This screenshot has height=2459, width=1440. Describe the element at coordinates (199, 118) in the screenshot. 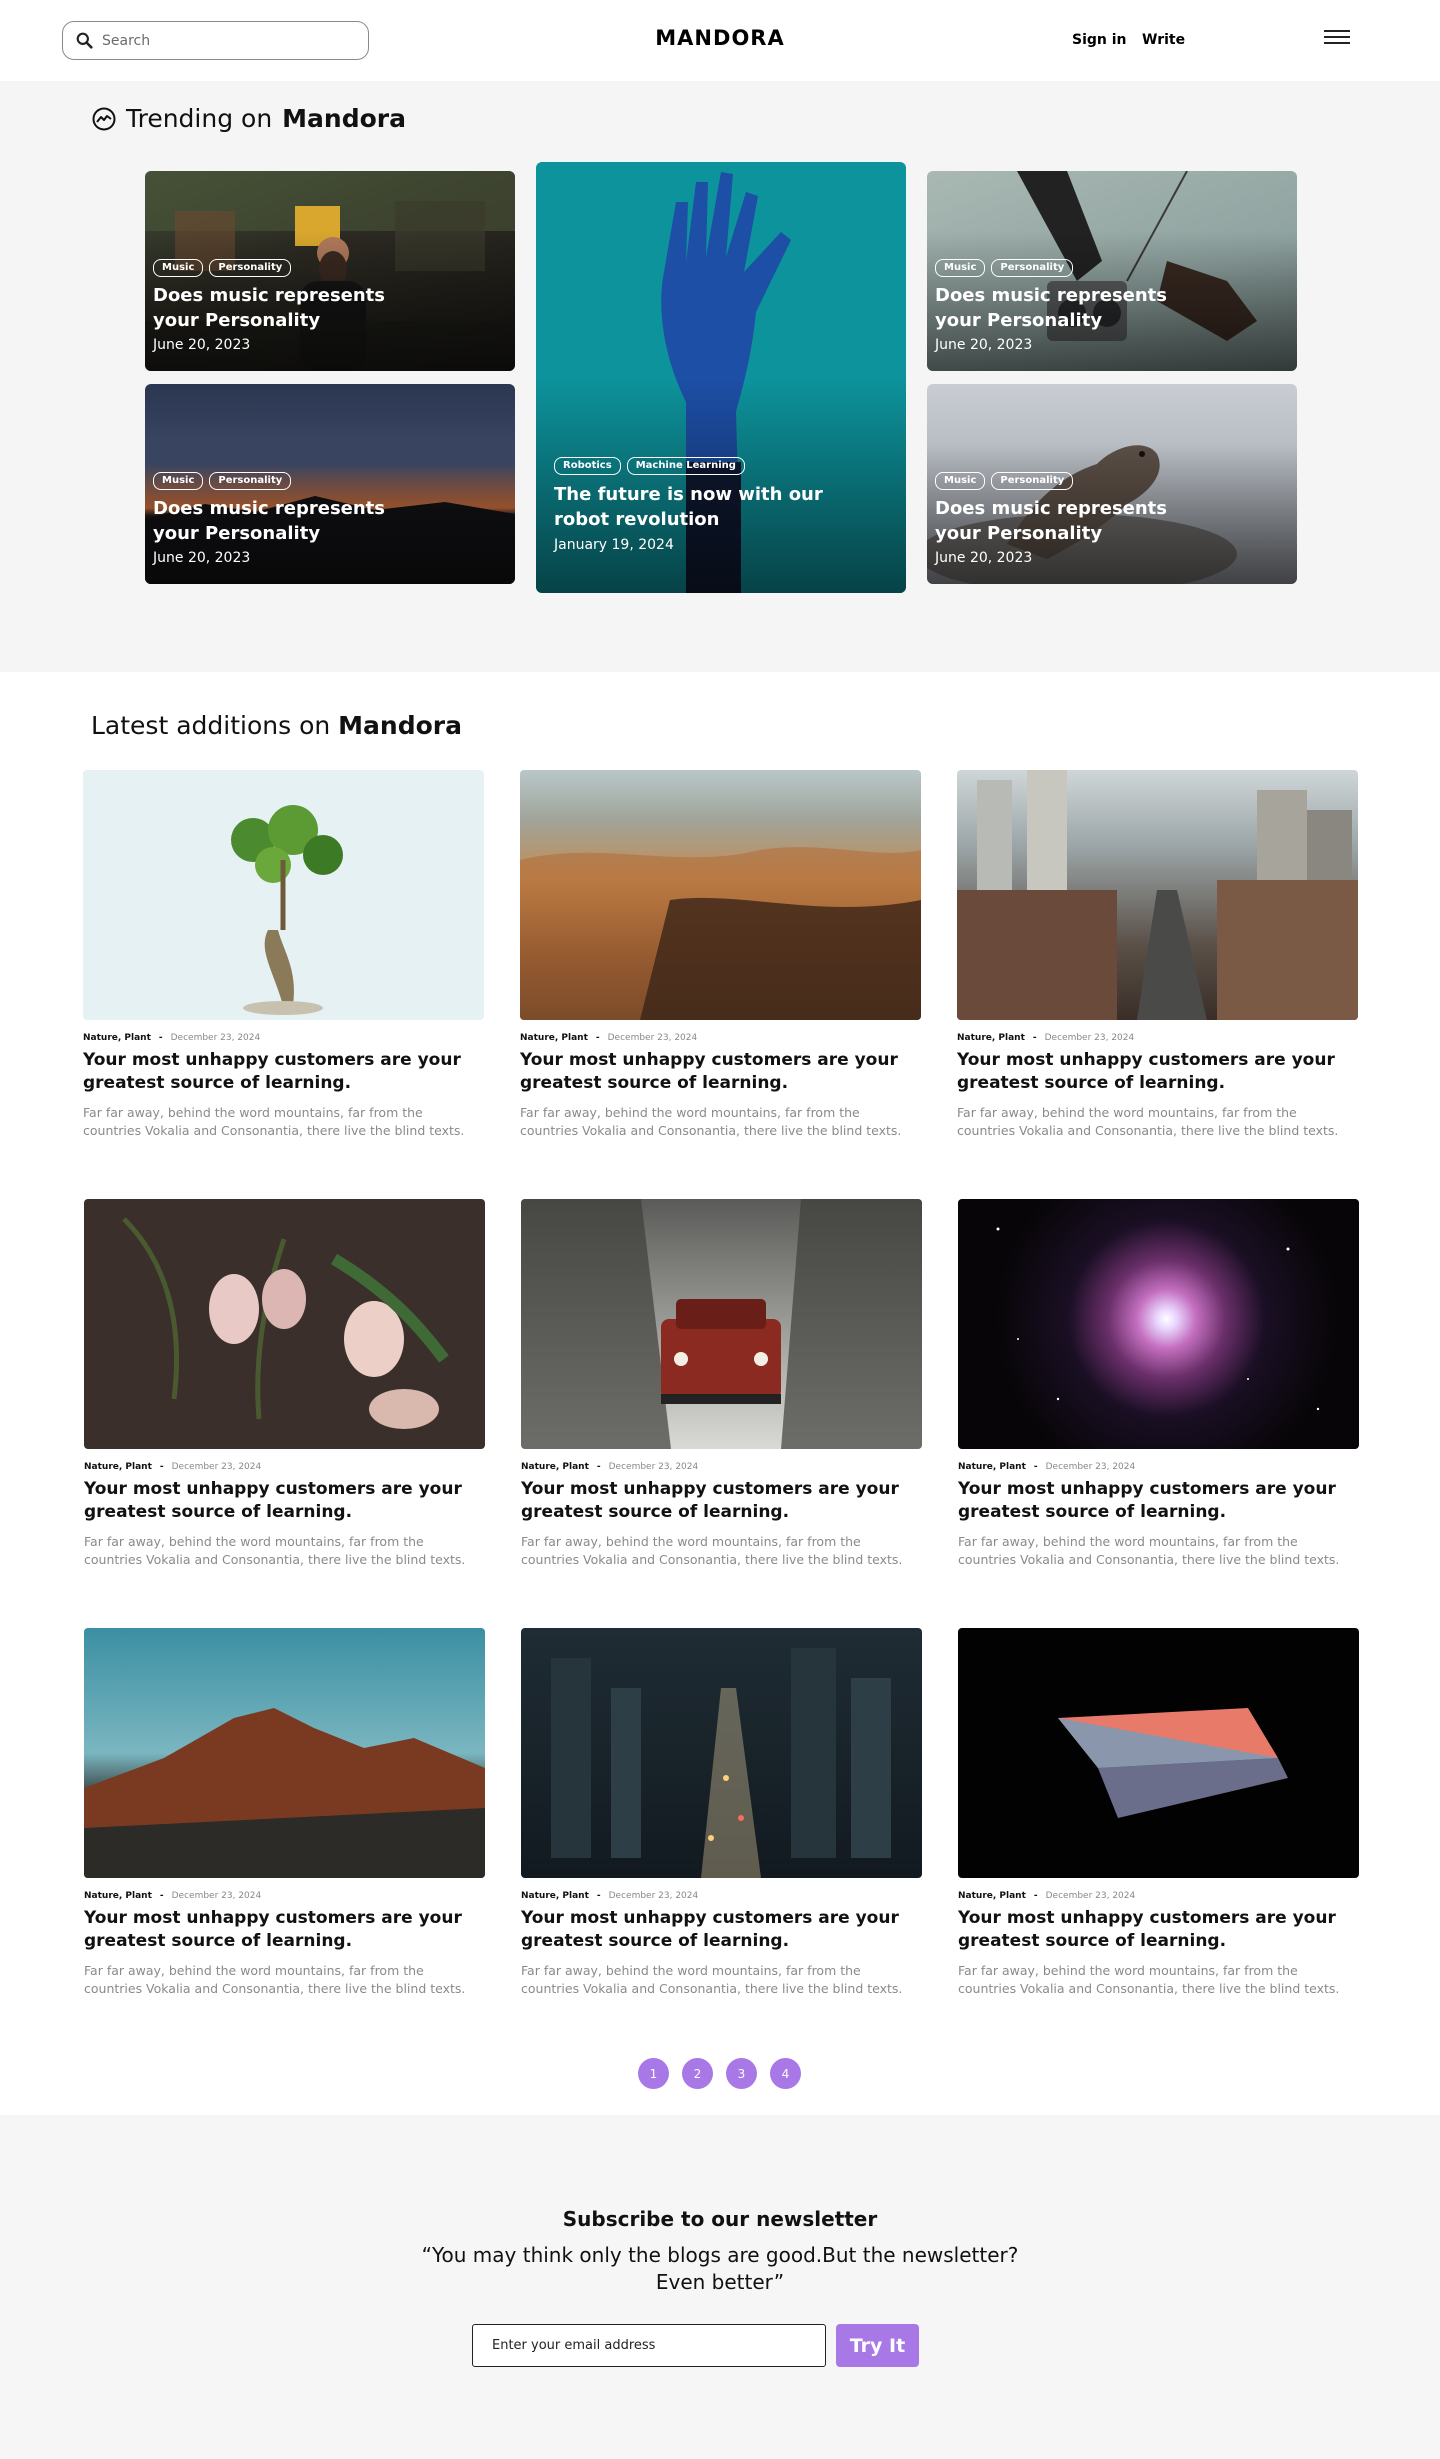

I see `trending-title-prefix: Trending on` at that location.